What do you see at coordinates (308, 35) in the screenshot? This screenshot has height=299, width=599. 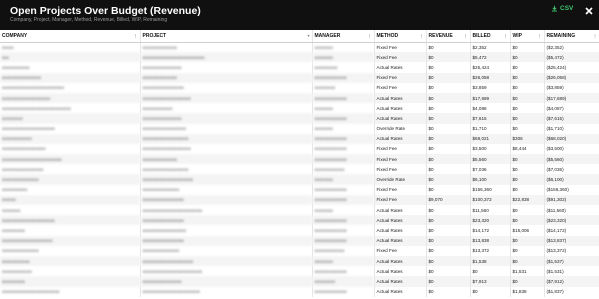 I see `sort-icon: ▾` at bounding box center [308, 35].